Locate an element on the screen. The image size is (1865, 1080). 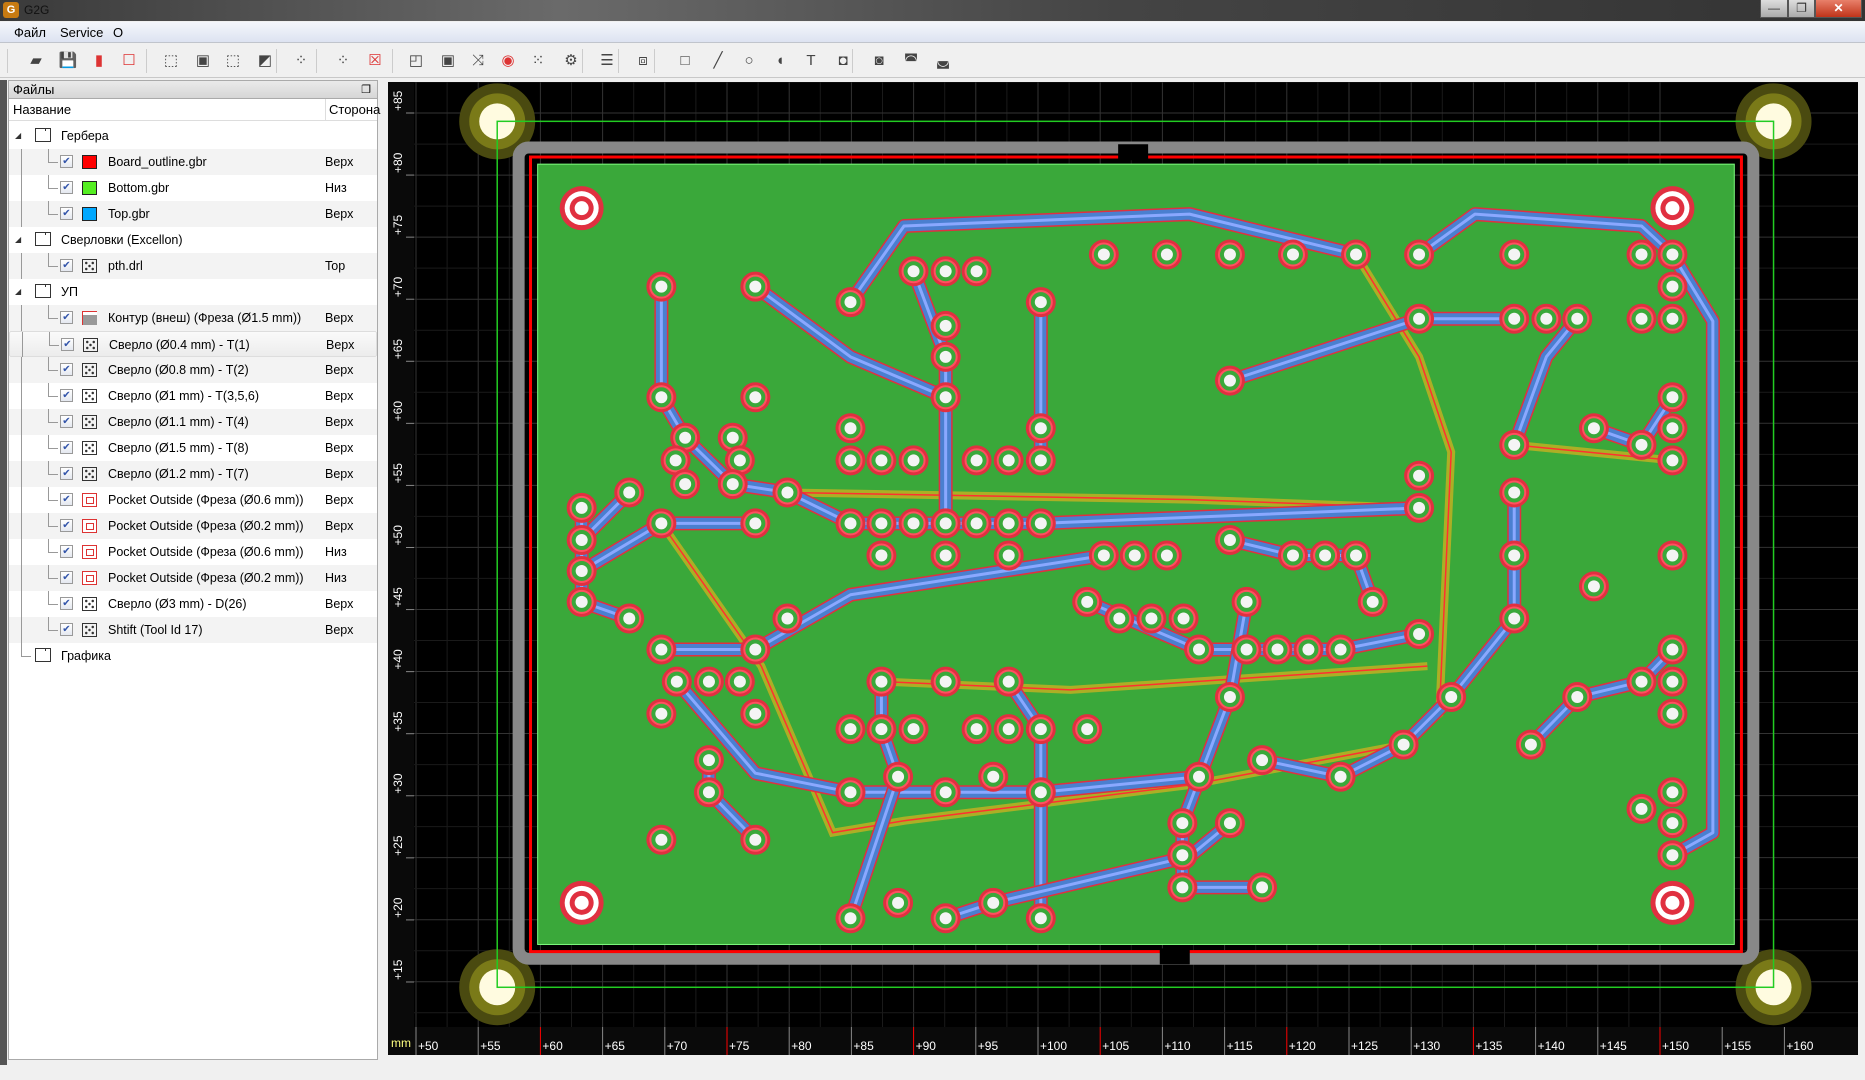
tree-item: ✔ Сверло (Ø1.1 mm) - T(4) Верх is located at coordinates (193, 422).